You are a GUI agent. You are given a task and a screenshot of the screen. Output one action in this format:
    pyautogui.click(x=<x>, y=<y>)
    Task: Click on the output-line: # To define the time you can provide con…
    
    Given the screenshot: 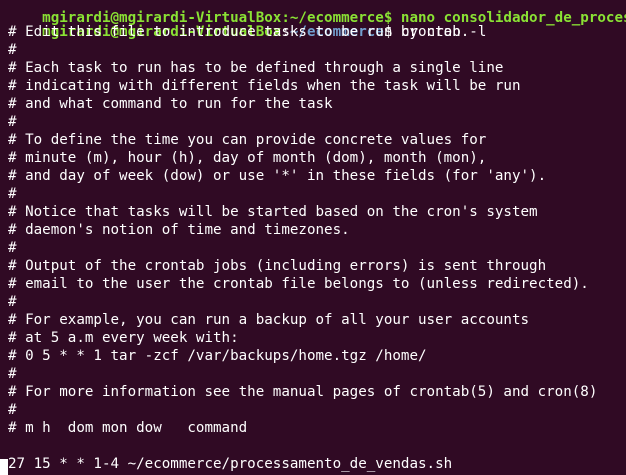 What is the action you would take?
    pyautogui.click(x=247, y=140)
    